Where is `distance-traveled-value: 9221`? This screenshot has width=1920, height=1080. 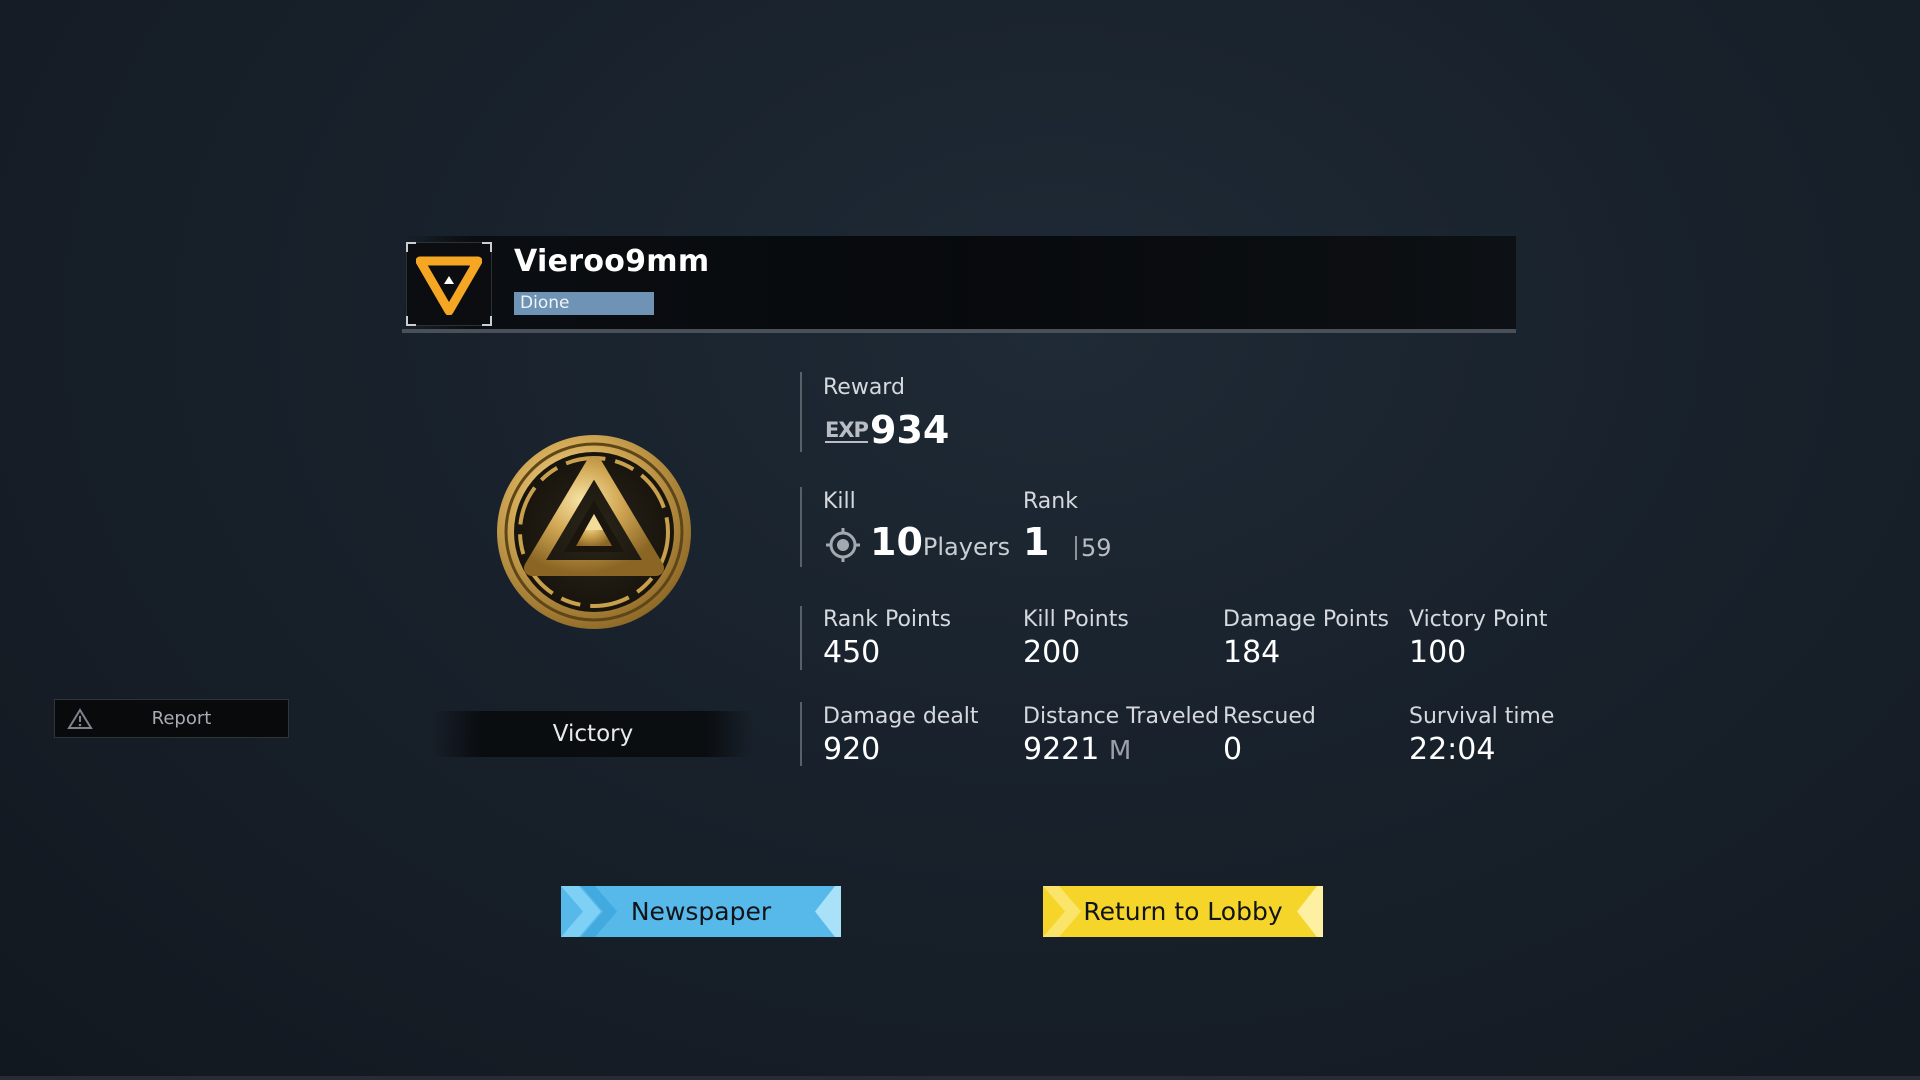
distance-traveled-value: 9221 is located at coordinates (1061, 749).